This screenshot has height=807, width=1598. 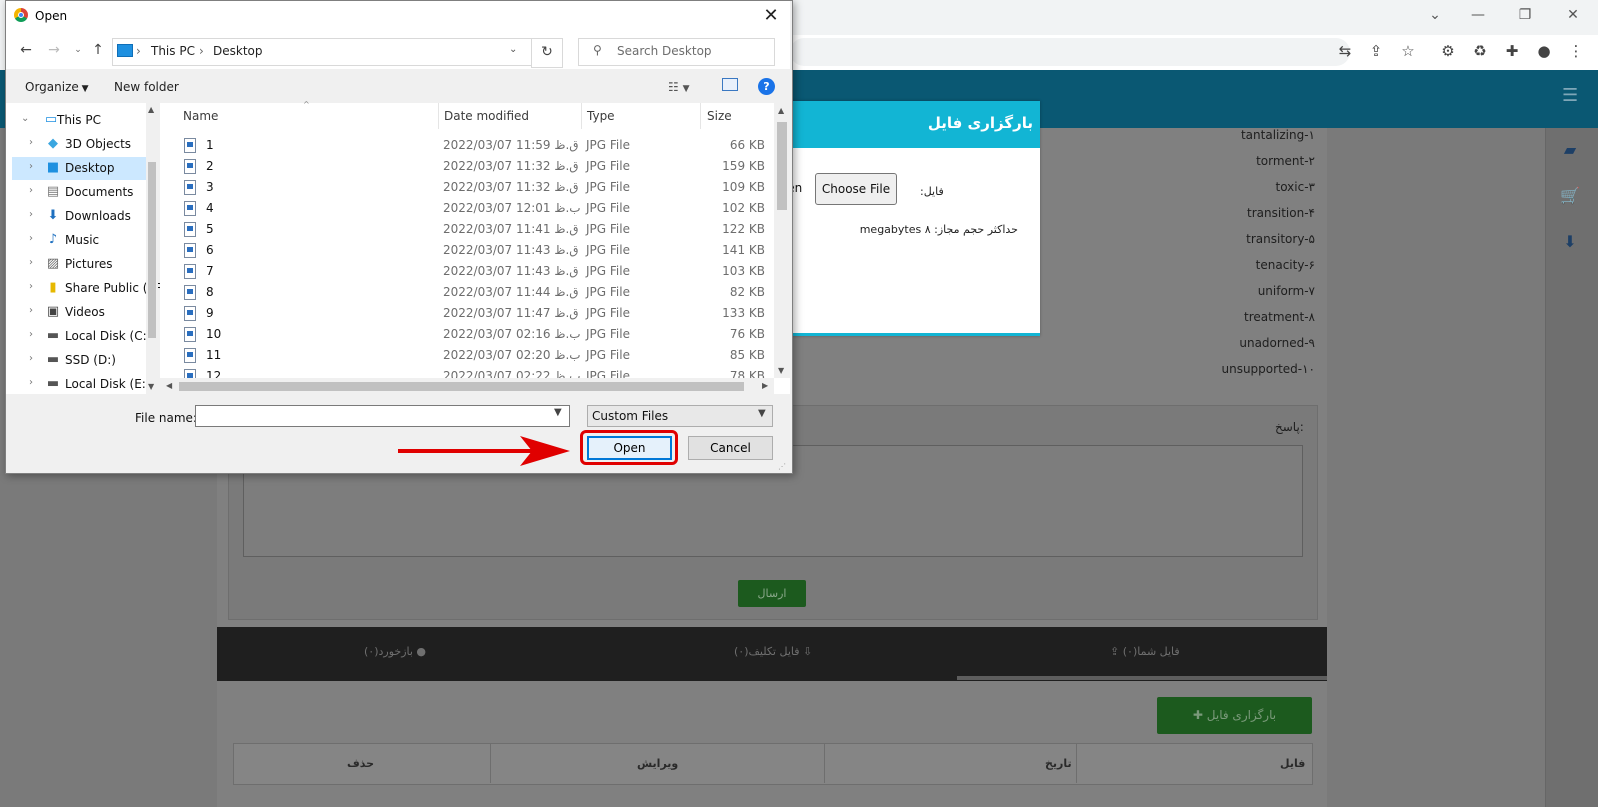 What do you see at coordinates (730, 84) in the screenshot?
I see `preview-pane-icon` at bounding box center [730, 84].